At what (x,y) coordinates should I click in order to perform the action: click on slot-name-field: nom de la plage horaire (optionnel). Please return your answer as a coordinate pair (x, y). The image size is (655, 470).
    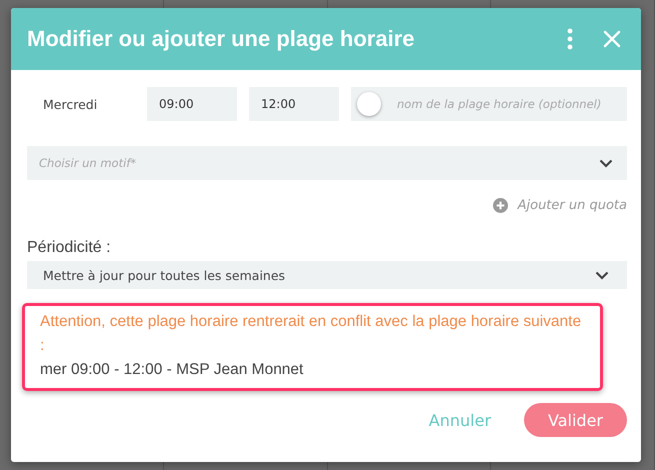
    Looking at the image, I should click on (489, 104).